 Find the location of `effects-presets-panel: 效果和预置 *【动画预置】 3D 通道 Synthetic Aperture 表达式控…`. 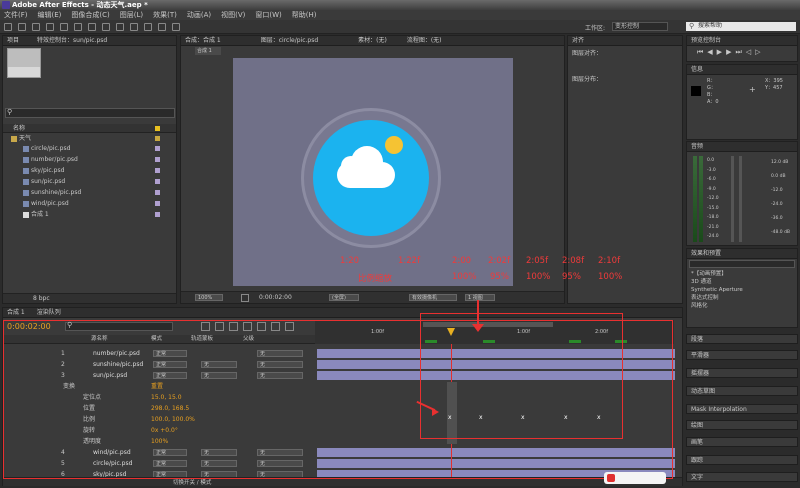

effects-presets-panel: 效果和预置 *【动画预置】 3D 通道 Synthetic Aperture 表达式控… is located at coordinates (742, 288).